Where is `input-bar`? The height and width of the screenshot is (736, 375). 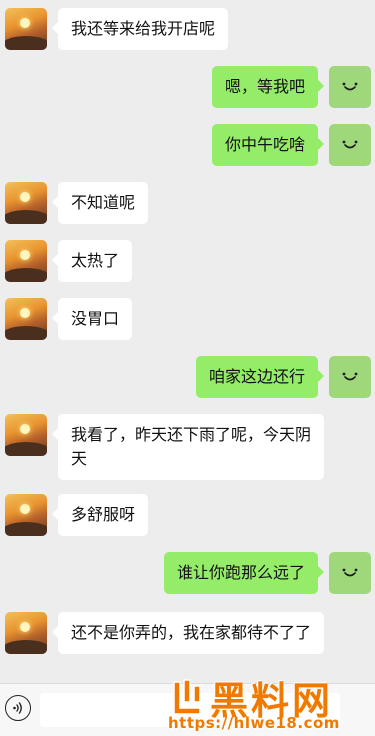 input-bar is located at coordinates (187, 709).